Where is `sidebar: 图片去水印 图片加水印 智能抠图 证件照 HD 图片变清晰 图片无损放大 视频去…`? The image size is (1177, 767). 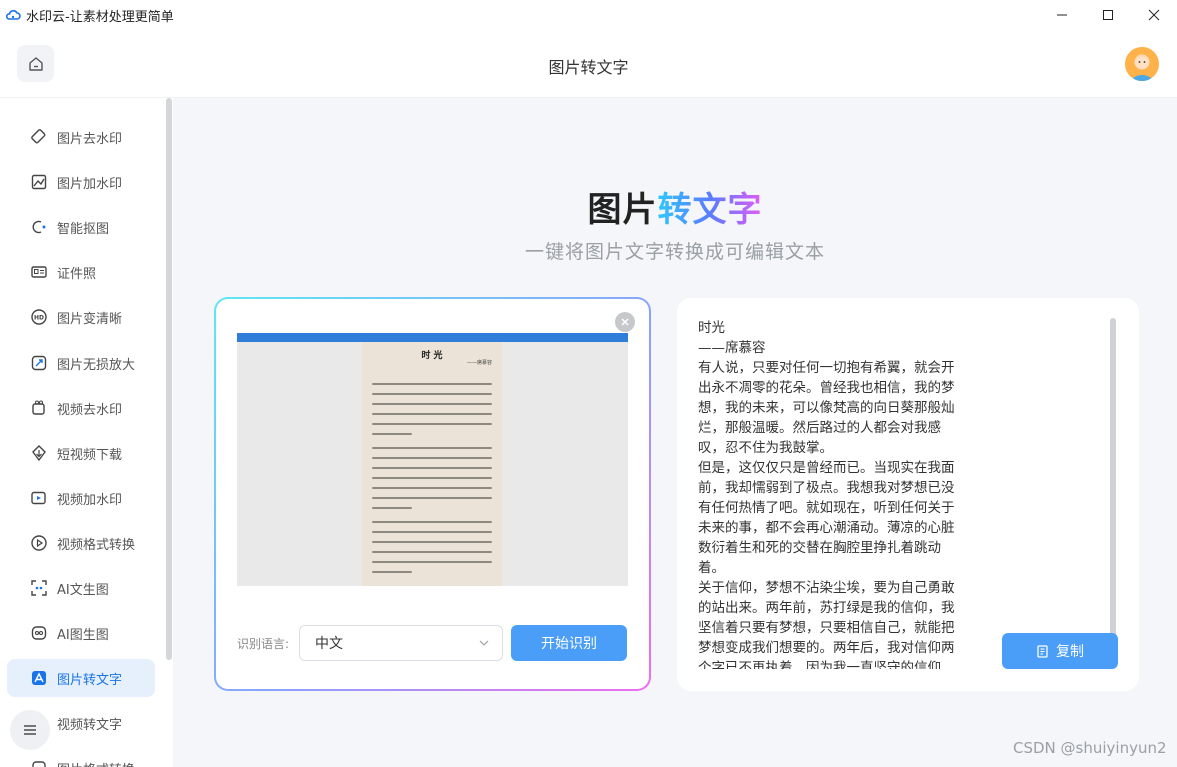
sidebar: 图片去水印 图片加水印 智能抠图 证件照 HD 图片变清晰 图片无损放大 视频去… is located at coordinates (86, 432).